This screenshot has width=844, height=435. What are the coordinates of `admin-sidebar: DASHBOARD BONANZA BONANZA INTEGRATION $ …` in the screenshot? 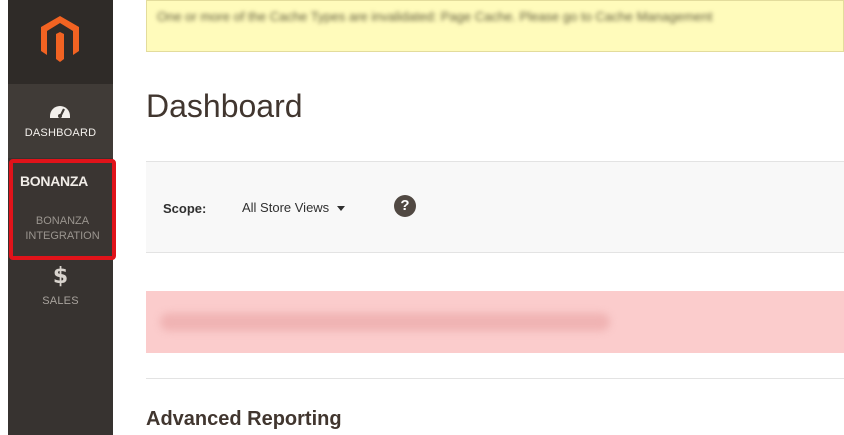 It's located at (62, 217).